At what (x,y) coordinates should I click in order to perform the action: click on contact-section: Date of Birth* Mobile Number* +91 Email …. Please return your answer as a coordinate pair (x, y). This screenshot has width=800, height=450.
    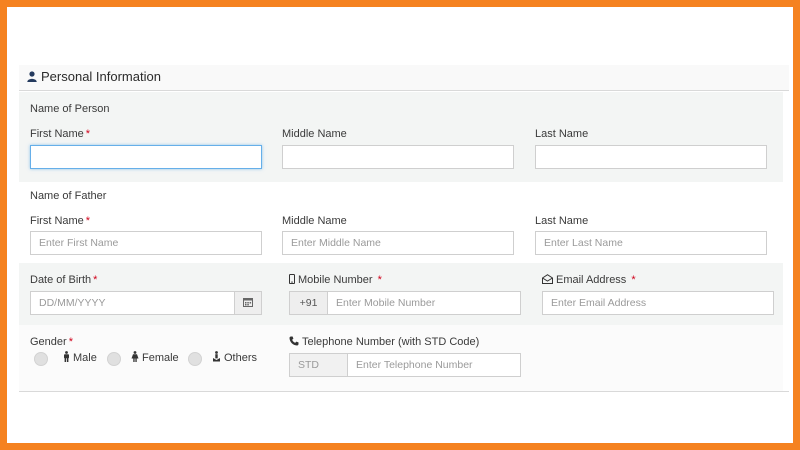
    Looking at the image, I should click on (401, 294).